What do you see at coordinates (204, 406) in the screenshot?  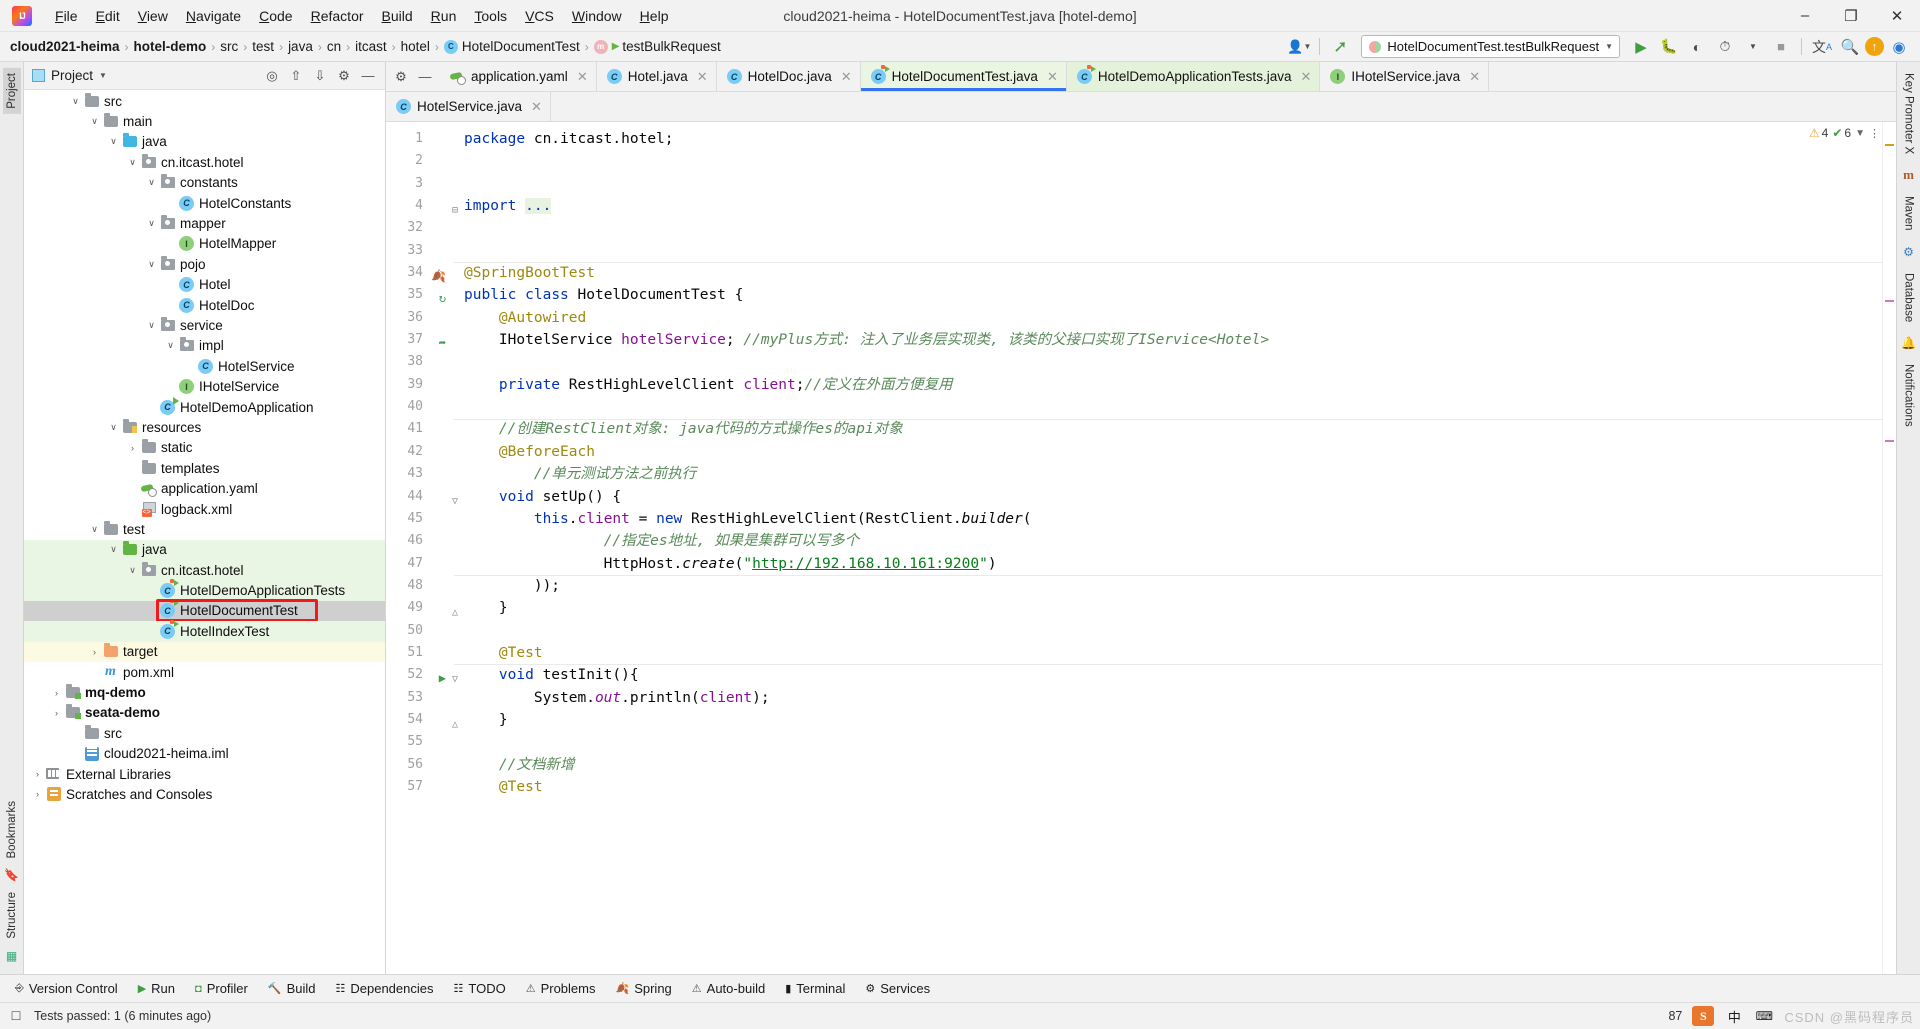 I see `tree-node-hoteldemoapplication: C HotelDemoApplication` at bounding box center [204, 406].